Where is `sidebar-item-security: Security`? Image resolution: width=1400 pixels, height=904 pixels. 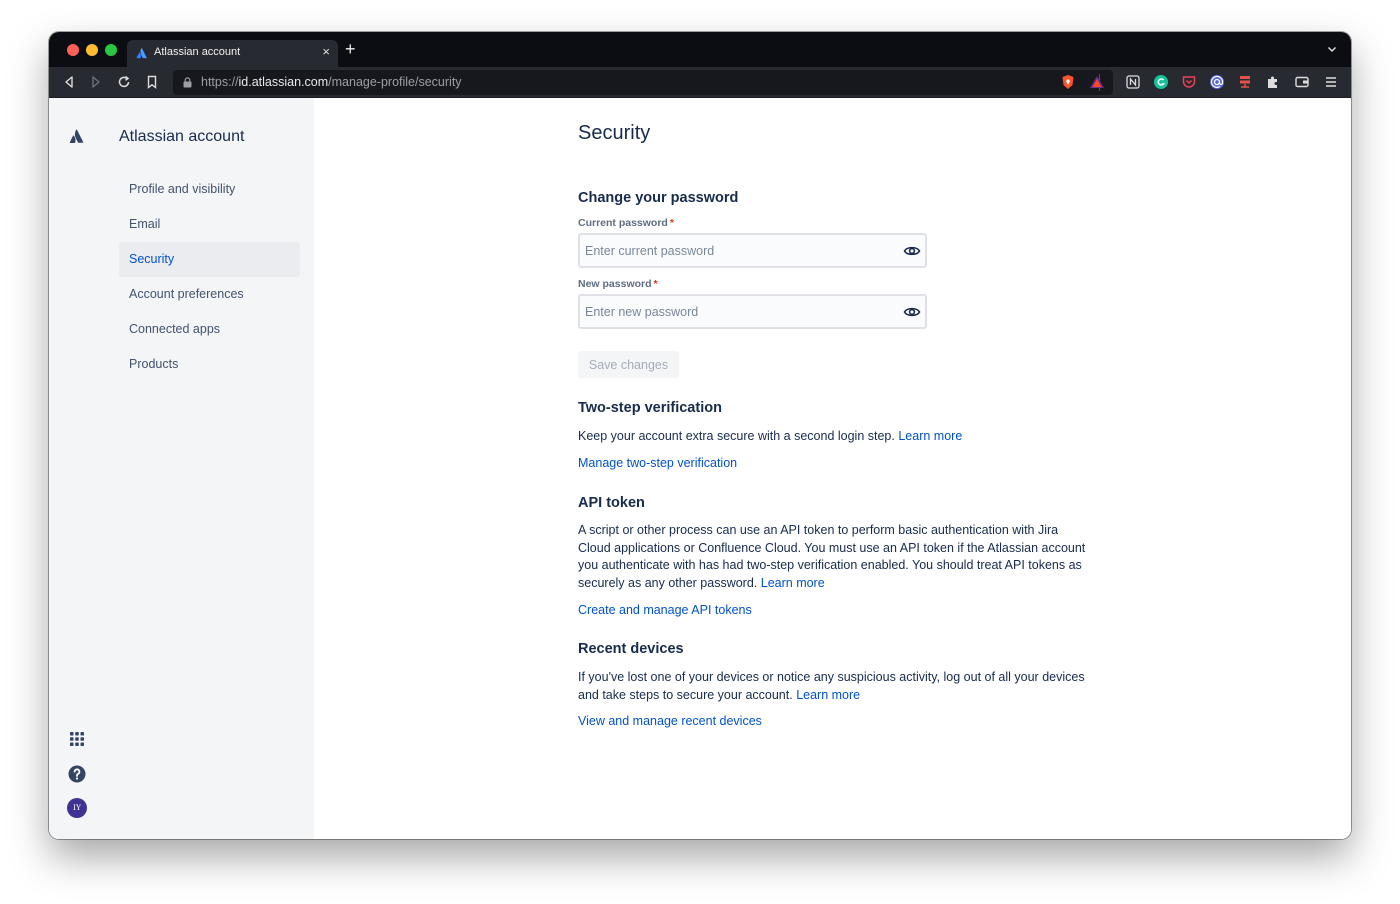 sidebar-item-security: Security is located at coordinates (209, 259).